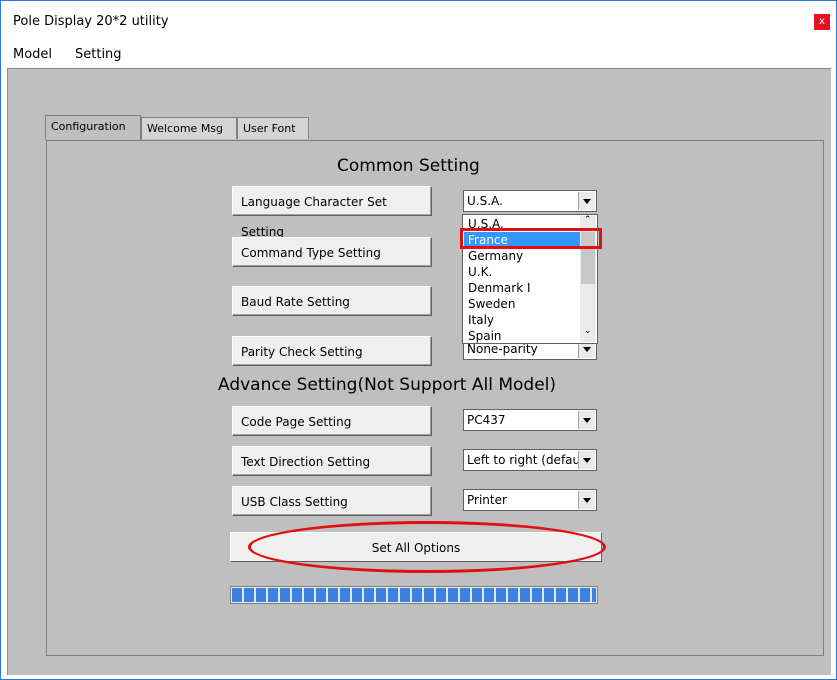 Image resolution: width=837 pixels, height=680 pixels. What do you see at coordinates (91, 21) in the screenshot?
I see `window-title: Pole Display 20*2 utility` at bounding box center [91, 21].